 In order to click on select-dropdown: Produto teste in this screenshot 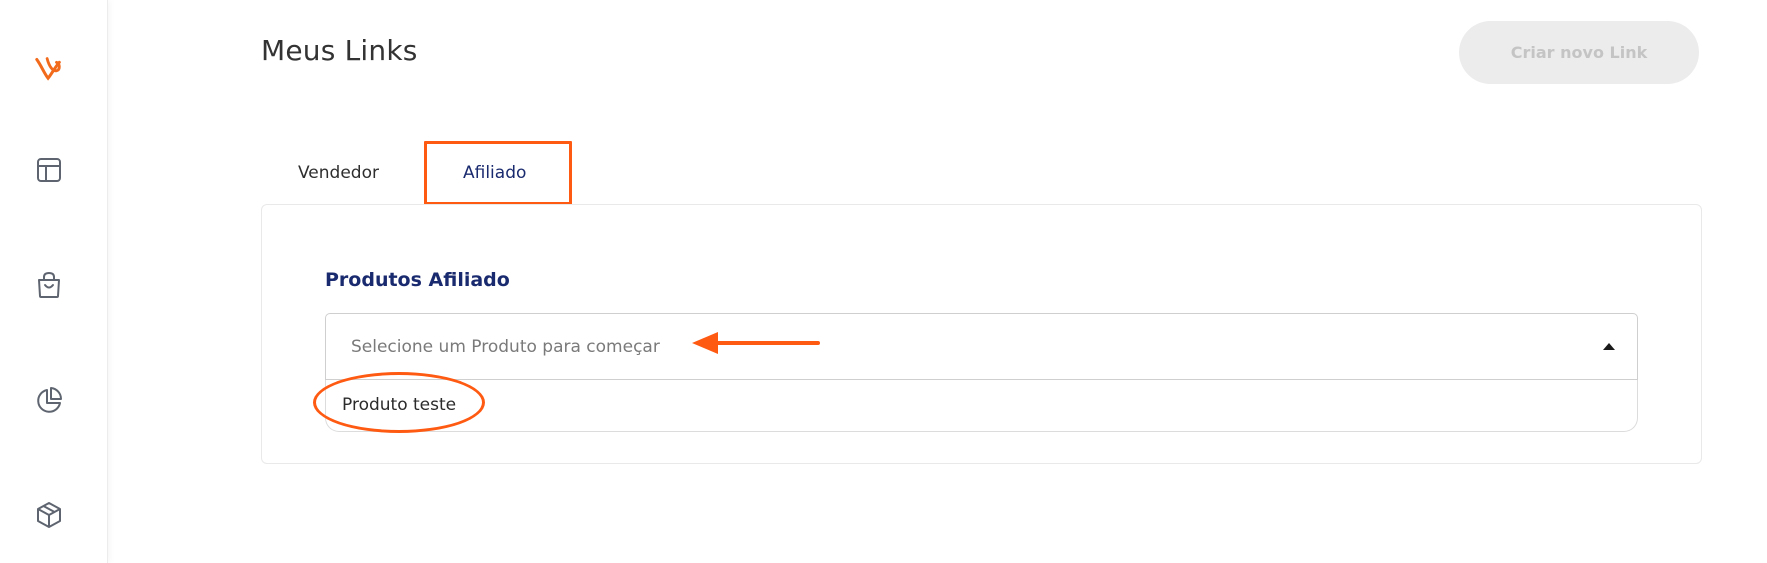, I will do `click(981, 406)`.